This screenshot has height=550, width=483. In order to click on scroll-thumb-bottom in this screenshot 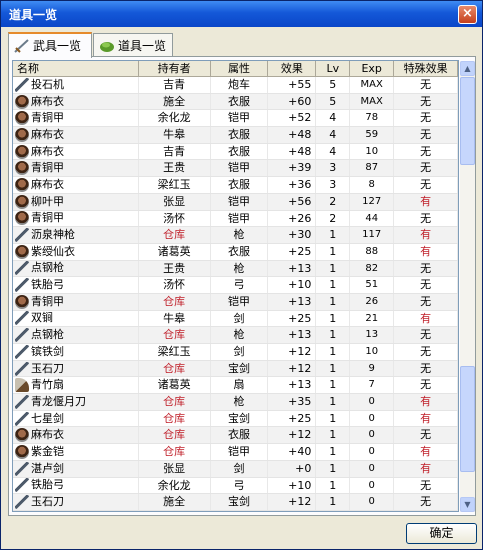, I will do `click(467, 419)`.